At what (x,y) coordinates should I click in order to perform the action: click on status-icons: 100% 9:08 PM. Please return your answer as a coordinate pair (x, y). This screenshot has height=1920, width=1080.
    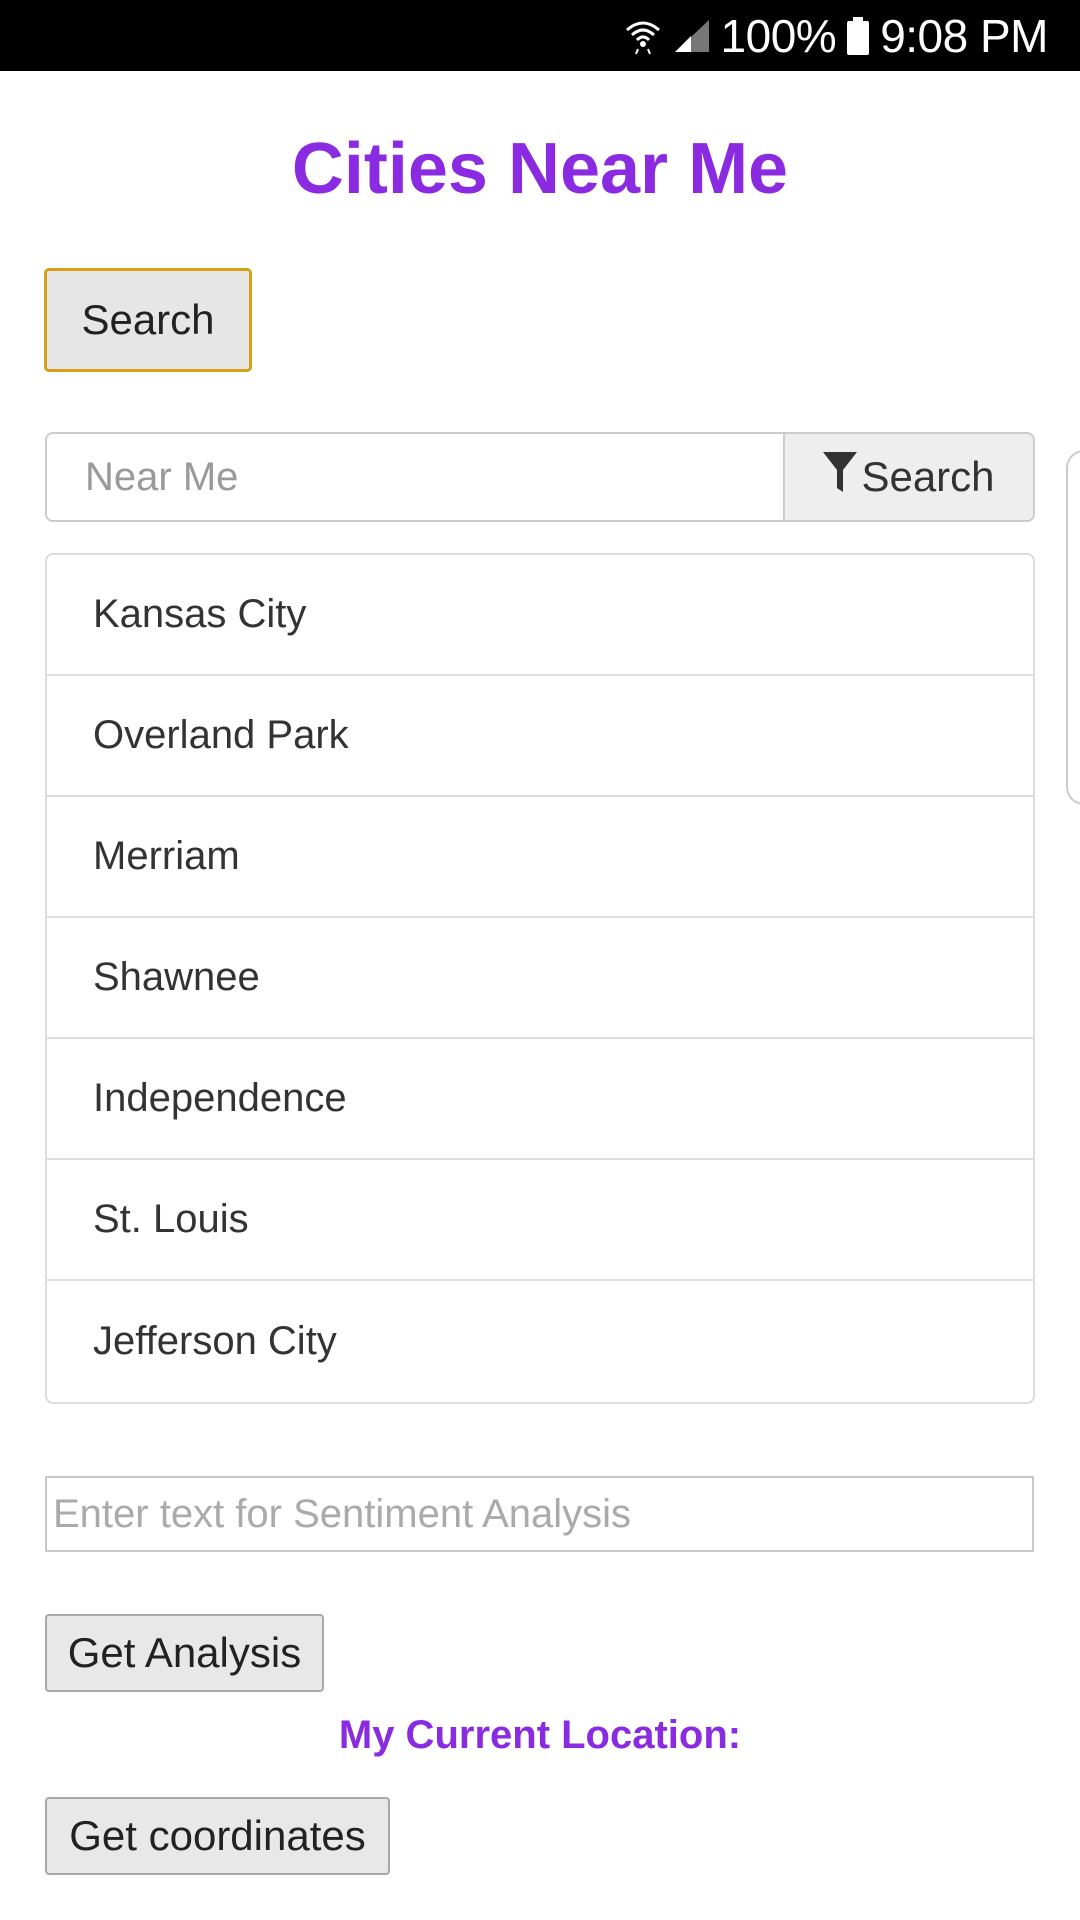
    Looking at the image, I should click on (835, 35).